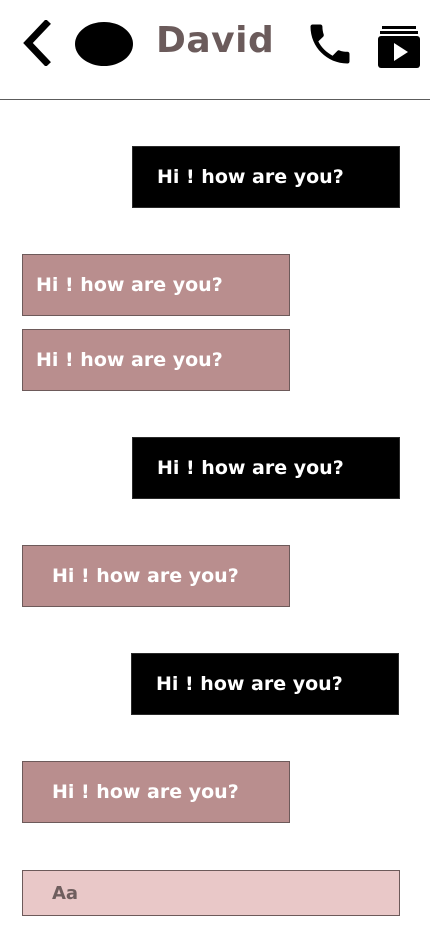 This screenshot has height=932, width=430. What do you see at coordinates (104, 44) in the screenshot?
I see `avatar` at bounding box center [104, 44].